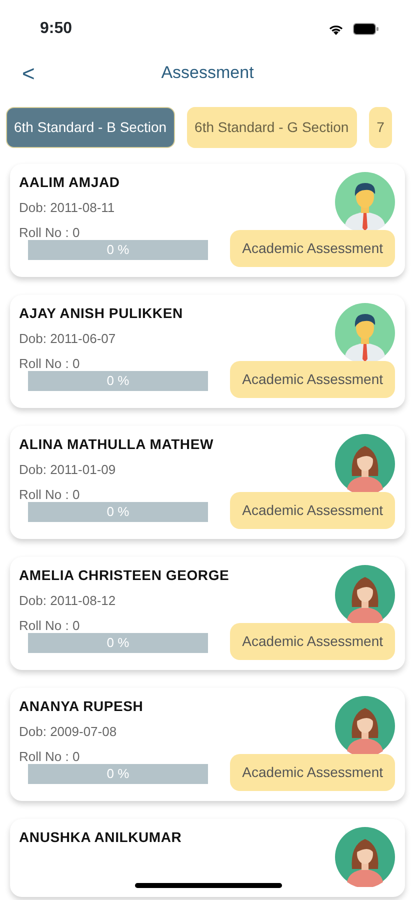 The height and width of the screenshot is (900, 415). I want to click on birth-date: Dob: 2011-01-09, so click(68, 470).